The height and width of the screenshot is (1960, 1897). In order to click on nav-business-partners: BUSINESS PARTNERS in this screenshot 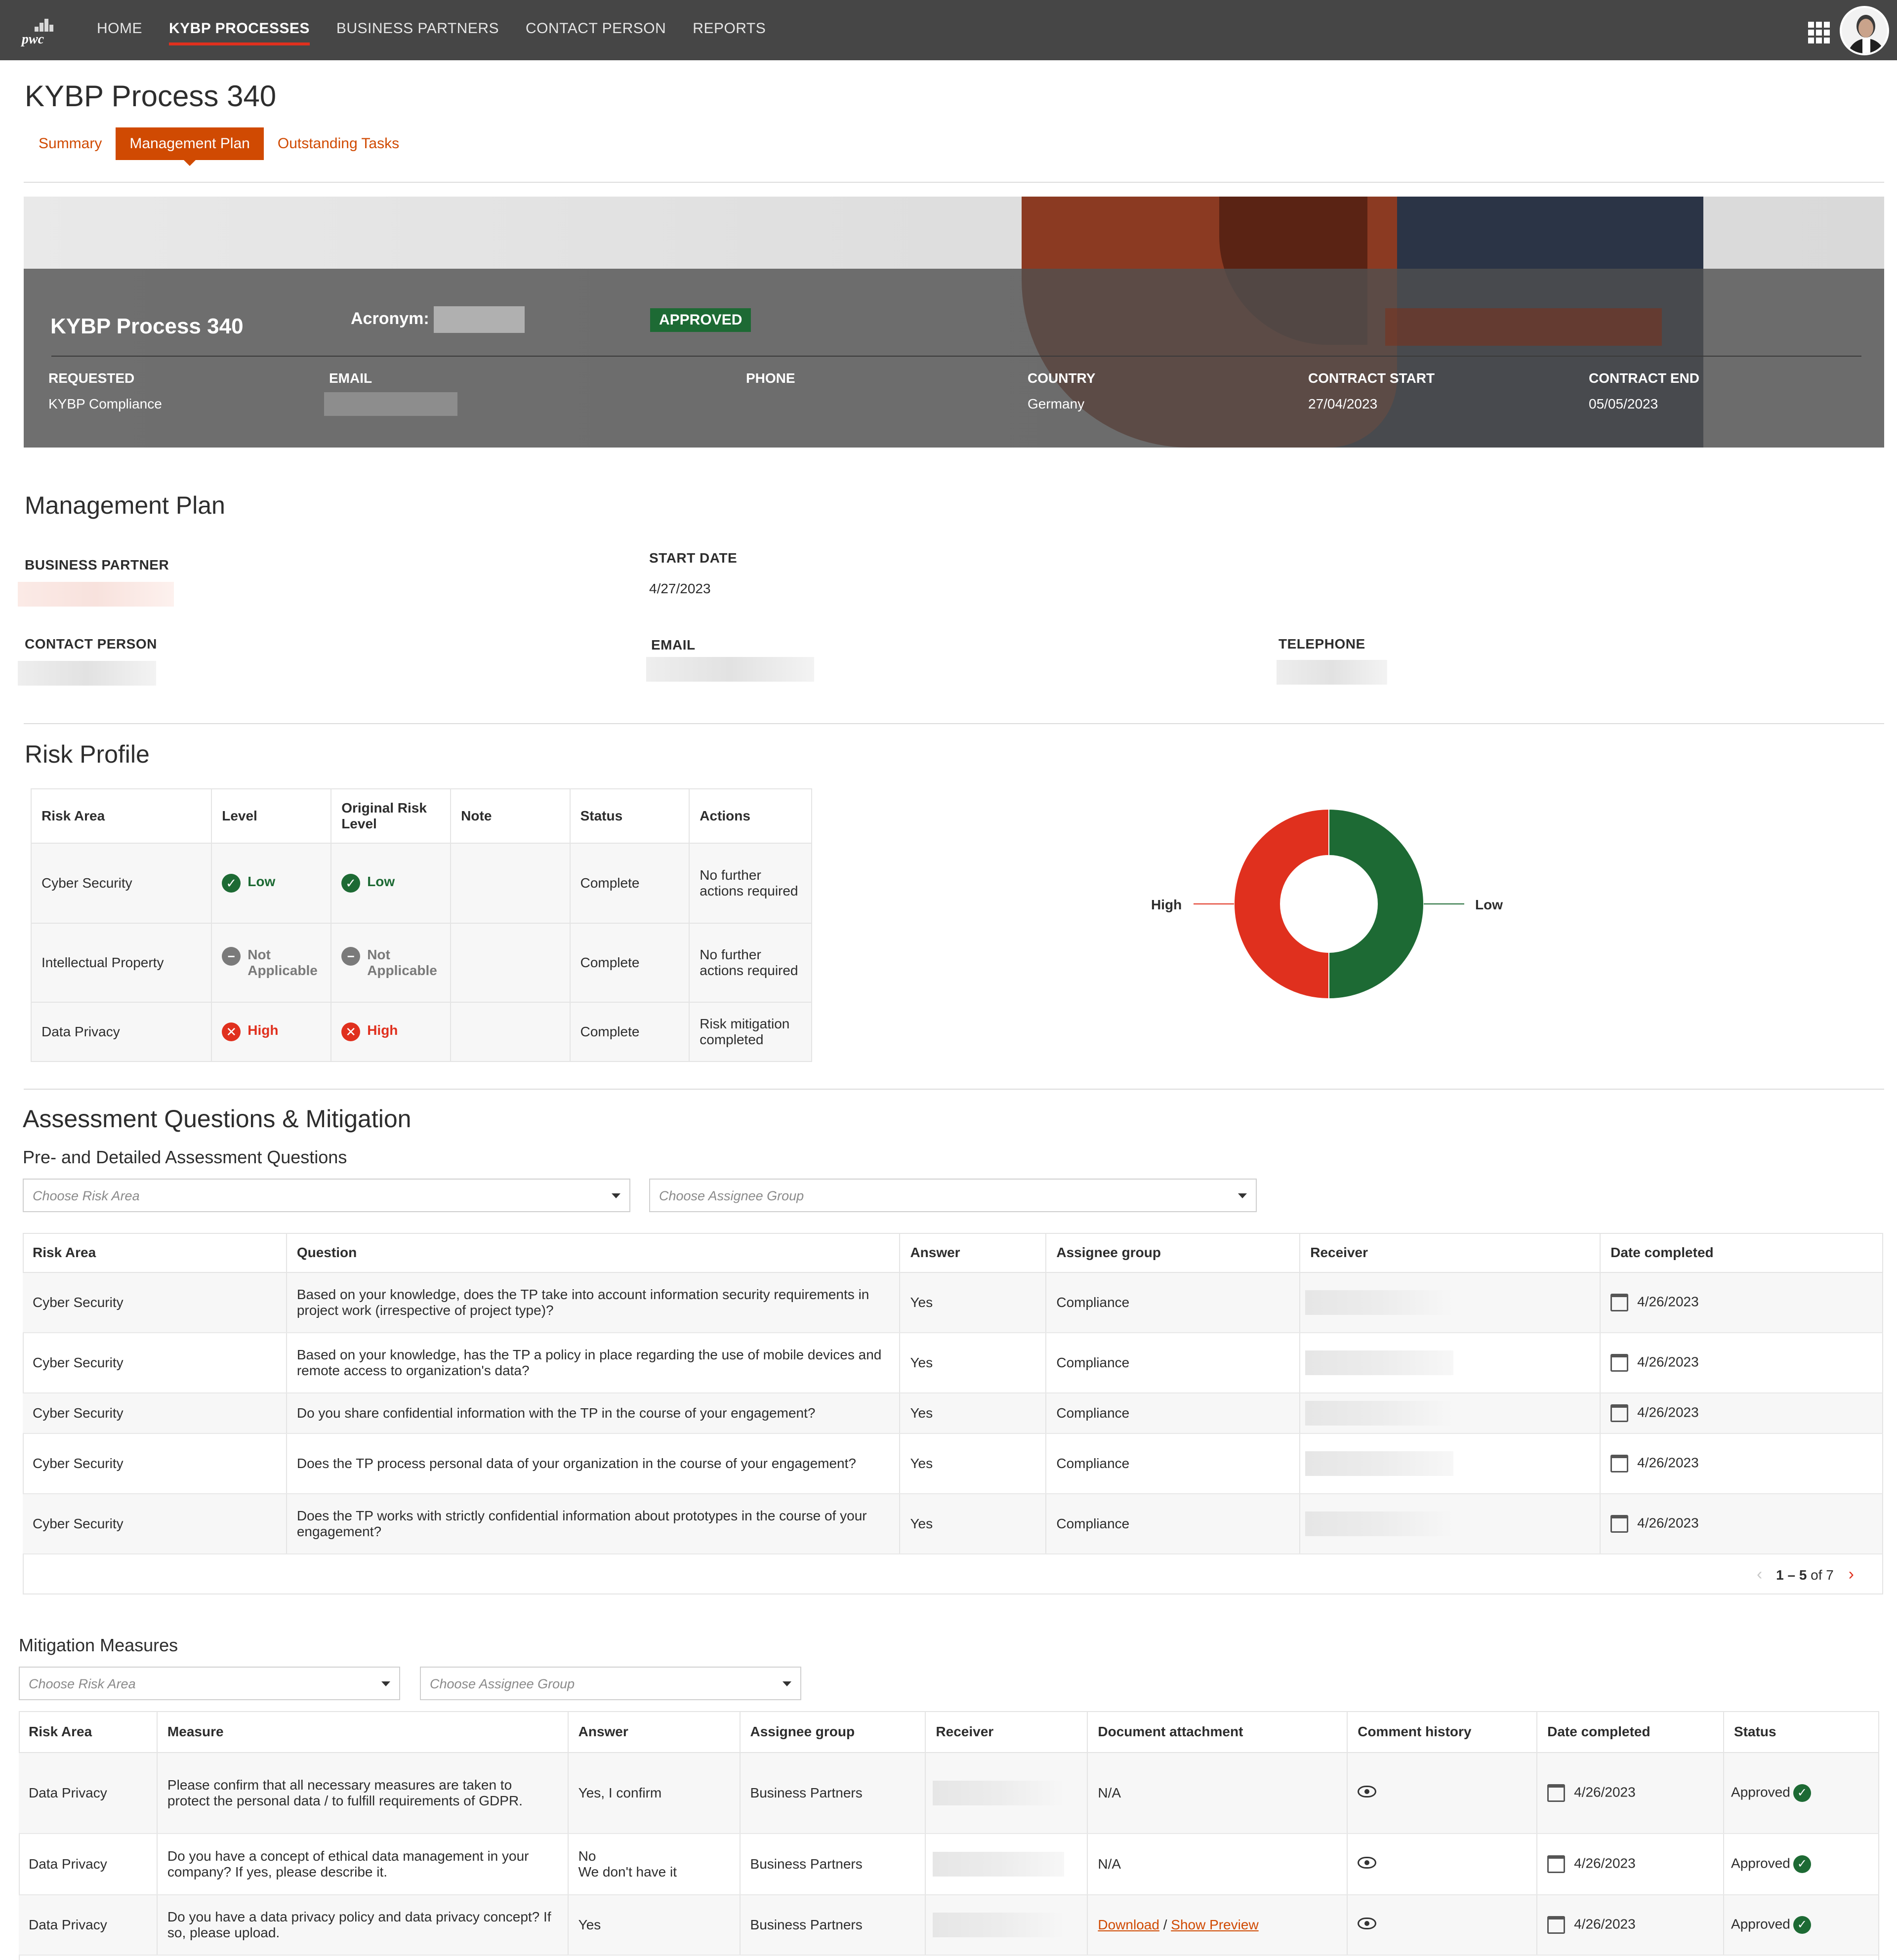, I will do `click(417, 30)`.